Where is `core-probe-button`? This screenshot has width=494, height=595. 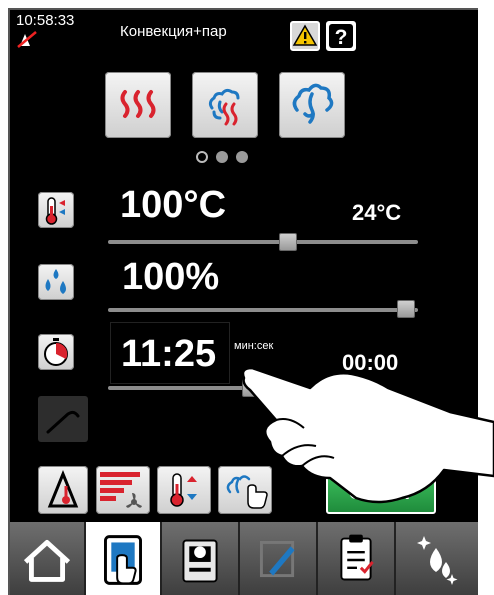 core-probe-button is located at coordinates (63, 419).